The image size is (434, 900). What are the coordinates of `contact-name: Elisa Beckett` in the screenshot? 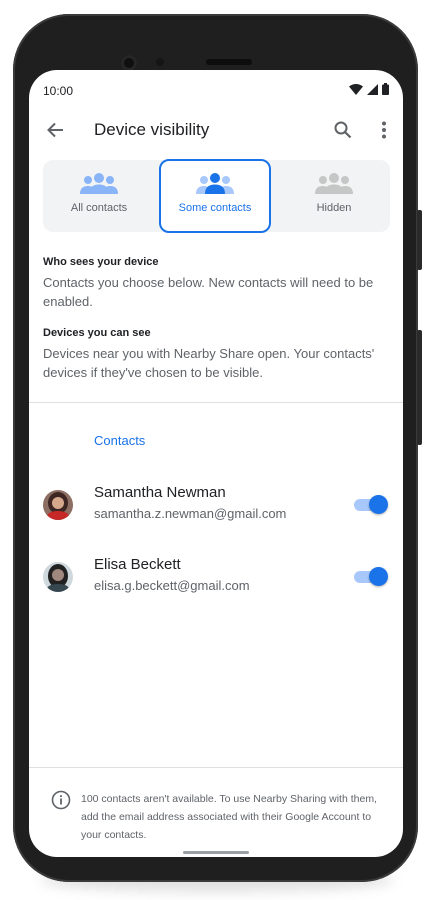 It's located at (137, 564).